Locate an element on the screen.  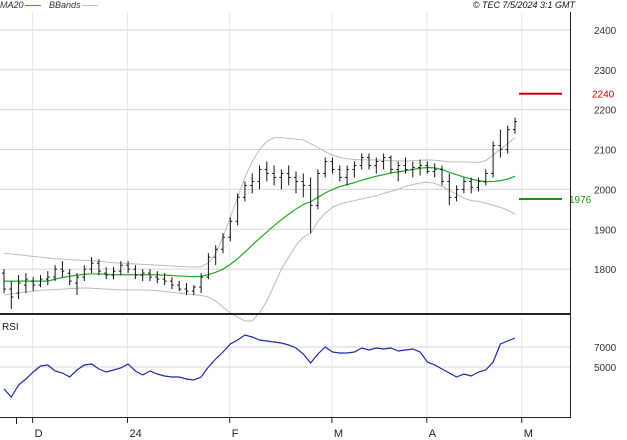
y-tick-label-2400: 2400 is located at coordinates (605, 31).